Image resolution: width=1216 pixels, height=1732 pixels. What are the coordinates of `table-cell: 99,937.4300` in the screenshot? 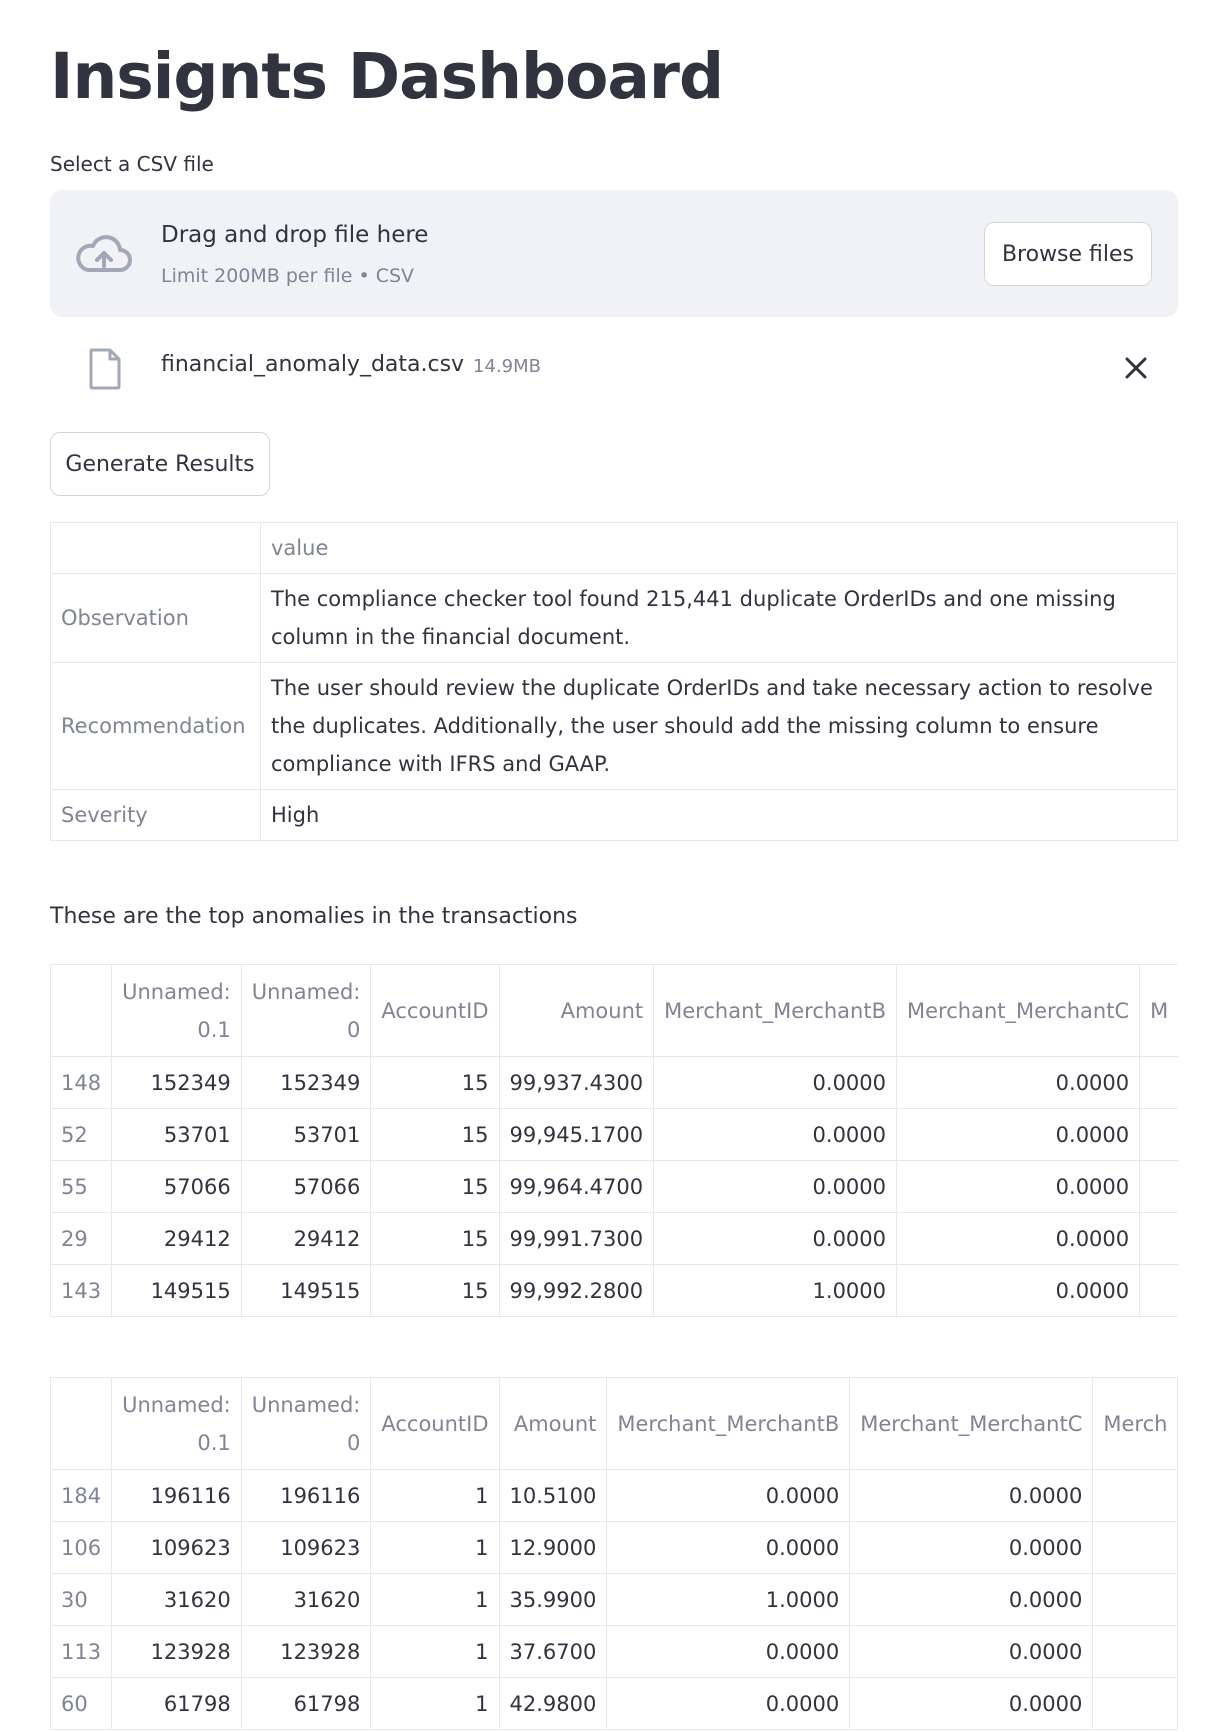 It's located at (576, 1082).